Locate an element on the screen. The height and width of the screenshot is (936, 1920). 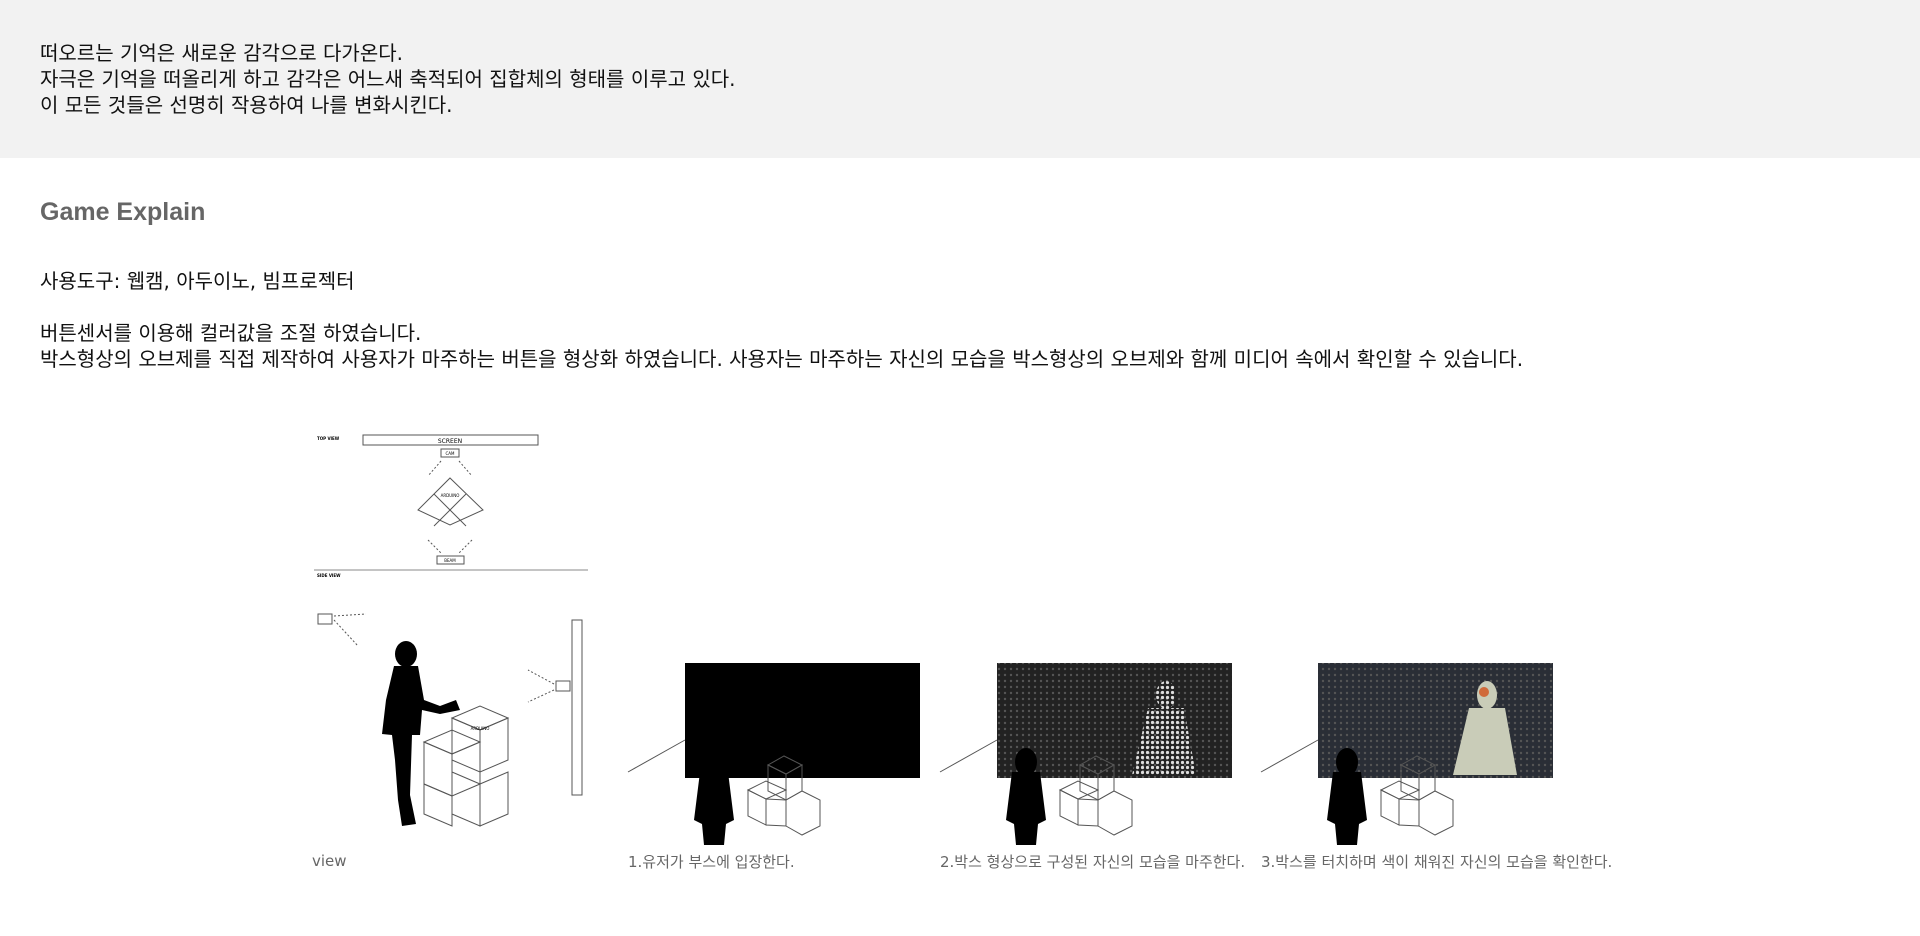
step-3-illustration is located at coordinates (1406, 754).